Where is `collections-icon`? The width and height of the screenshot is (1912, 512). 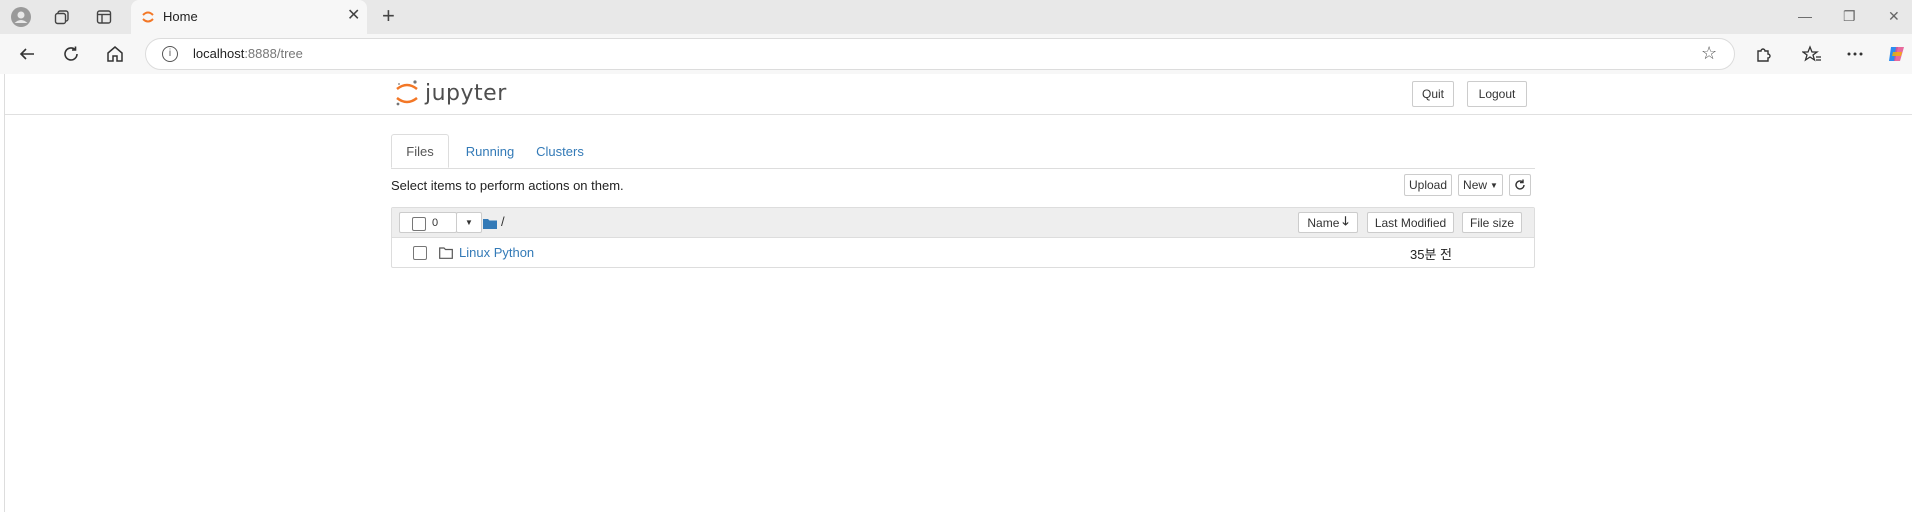
collections-icon is located at coordinates (62, 17).